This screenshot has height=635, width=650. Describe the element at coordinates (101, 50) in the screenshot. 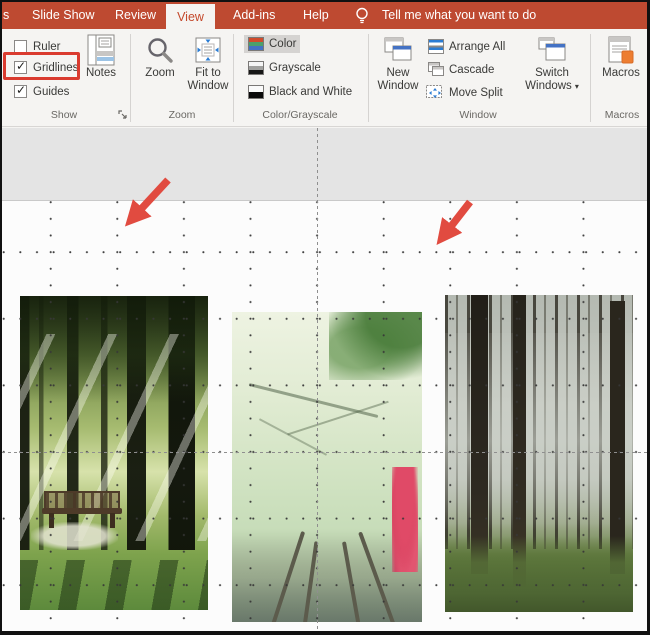

I see `notes-icon` at that location.